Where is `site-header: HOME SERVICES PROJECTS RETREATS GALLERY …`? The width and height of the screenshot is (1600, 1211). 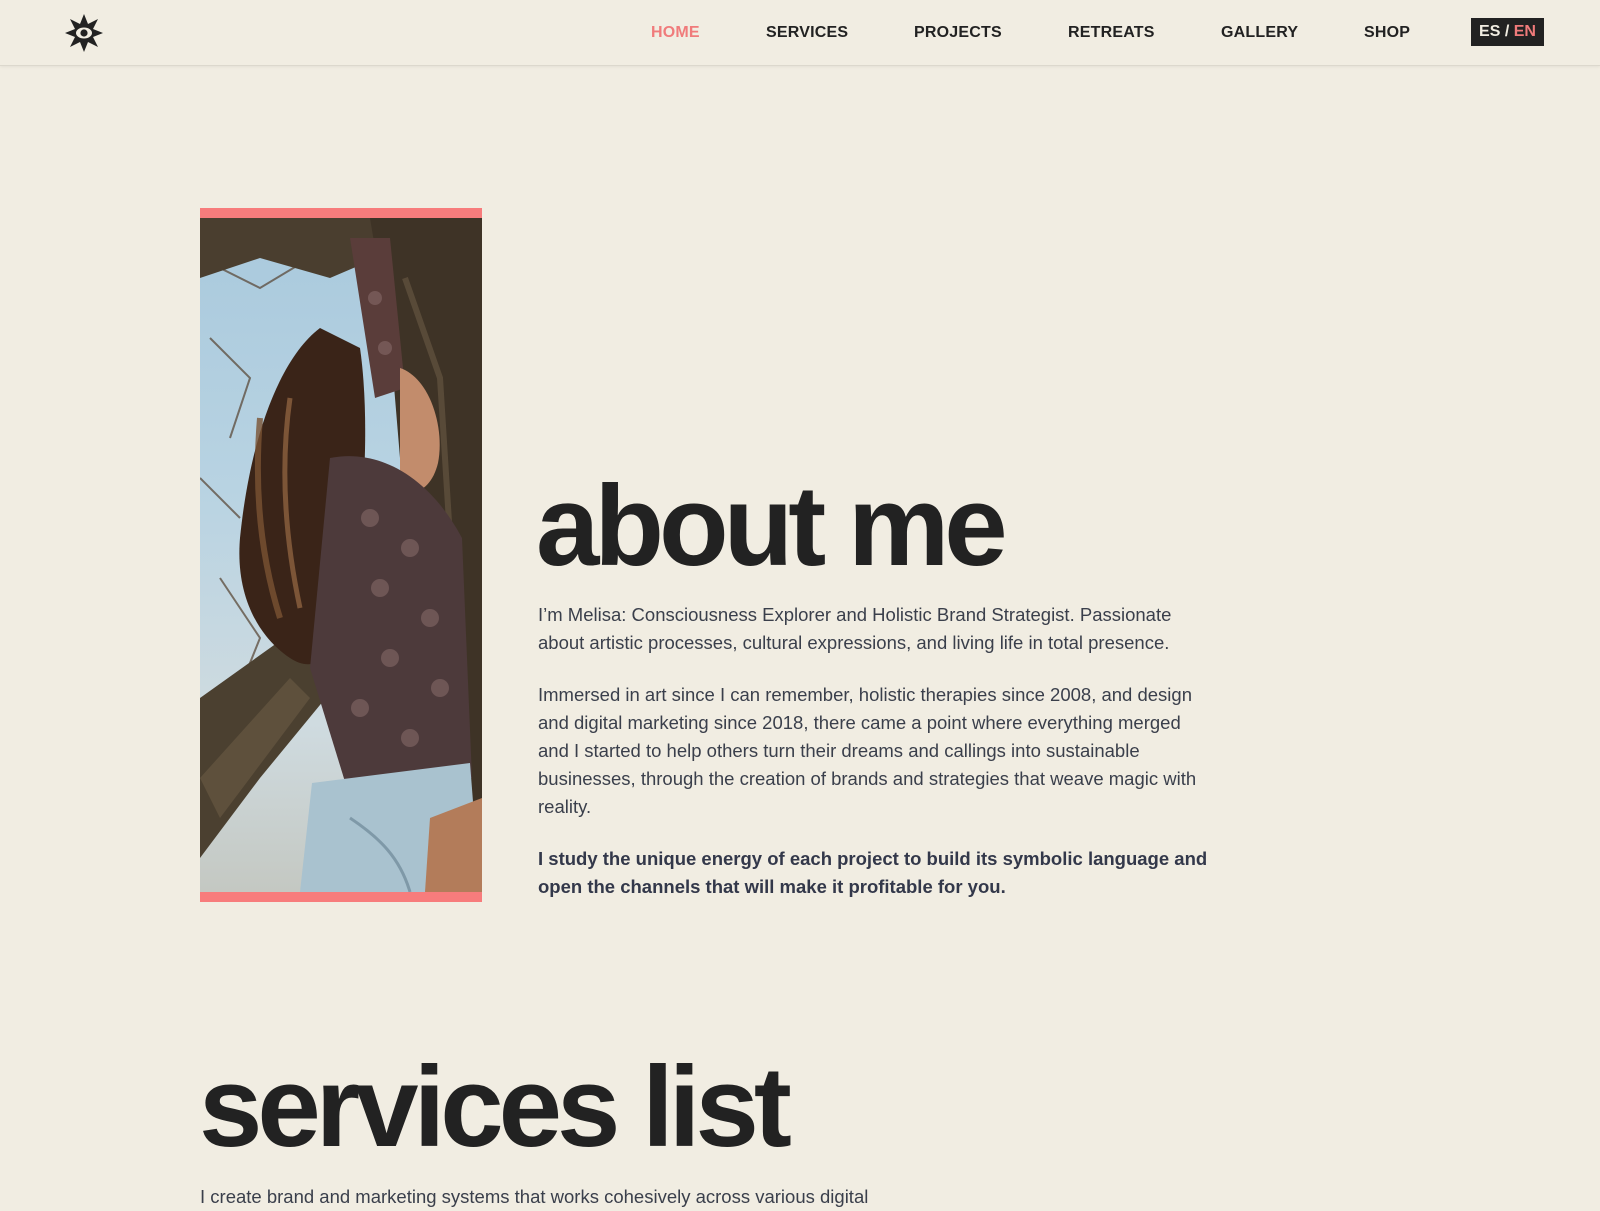
site-header: HOME SERVICES PROJECTS RETREATS GALLERY … is located at coordinates (800, 33).